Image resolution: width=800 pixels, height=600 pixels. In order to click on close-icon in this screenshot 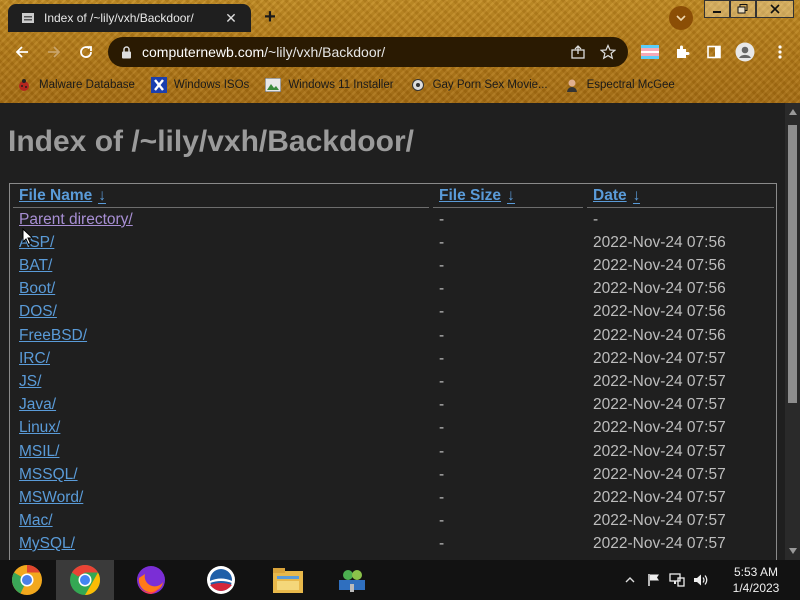, I will do `click(775, 9)`.